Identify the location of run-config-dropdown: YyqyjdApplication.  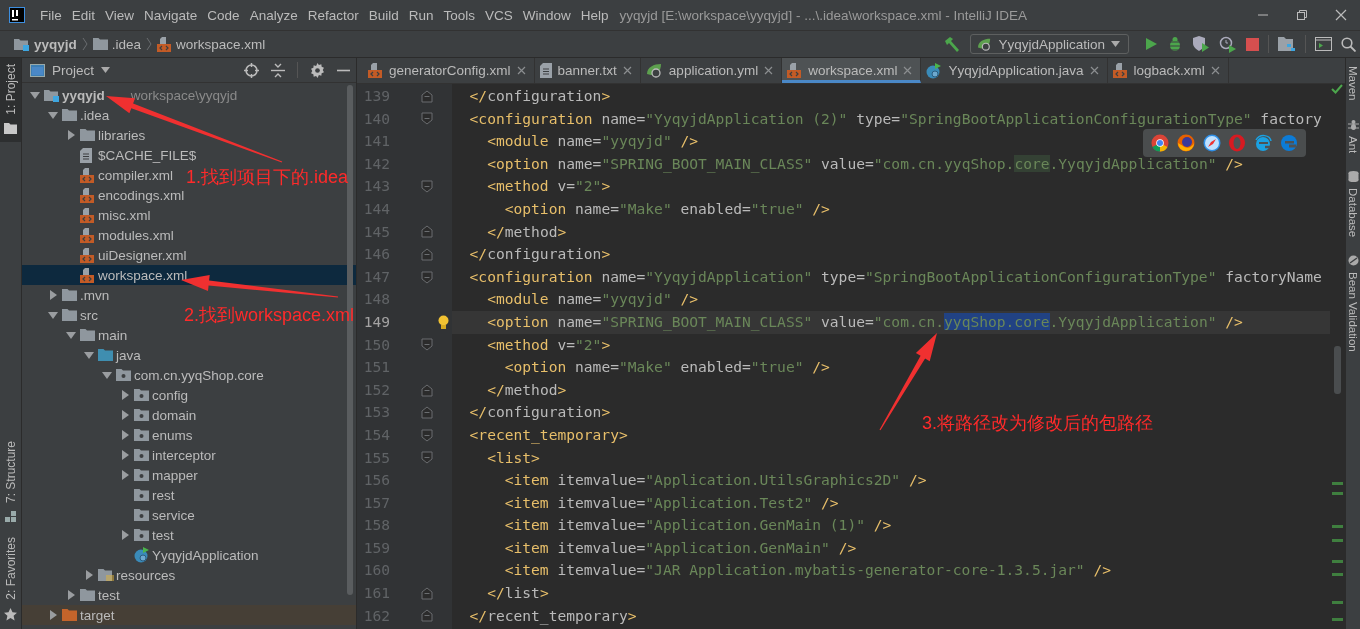
(1049, 44).